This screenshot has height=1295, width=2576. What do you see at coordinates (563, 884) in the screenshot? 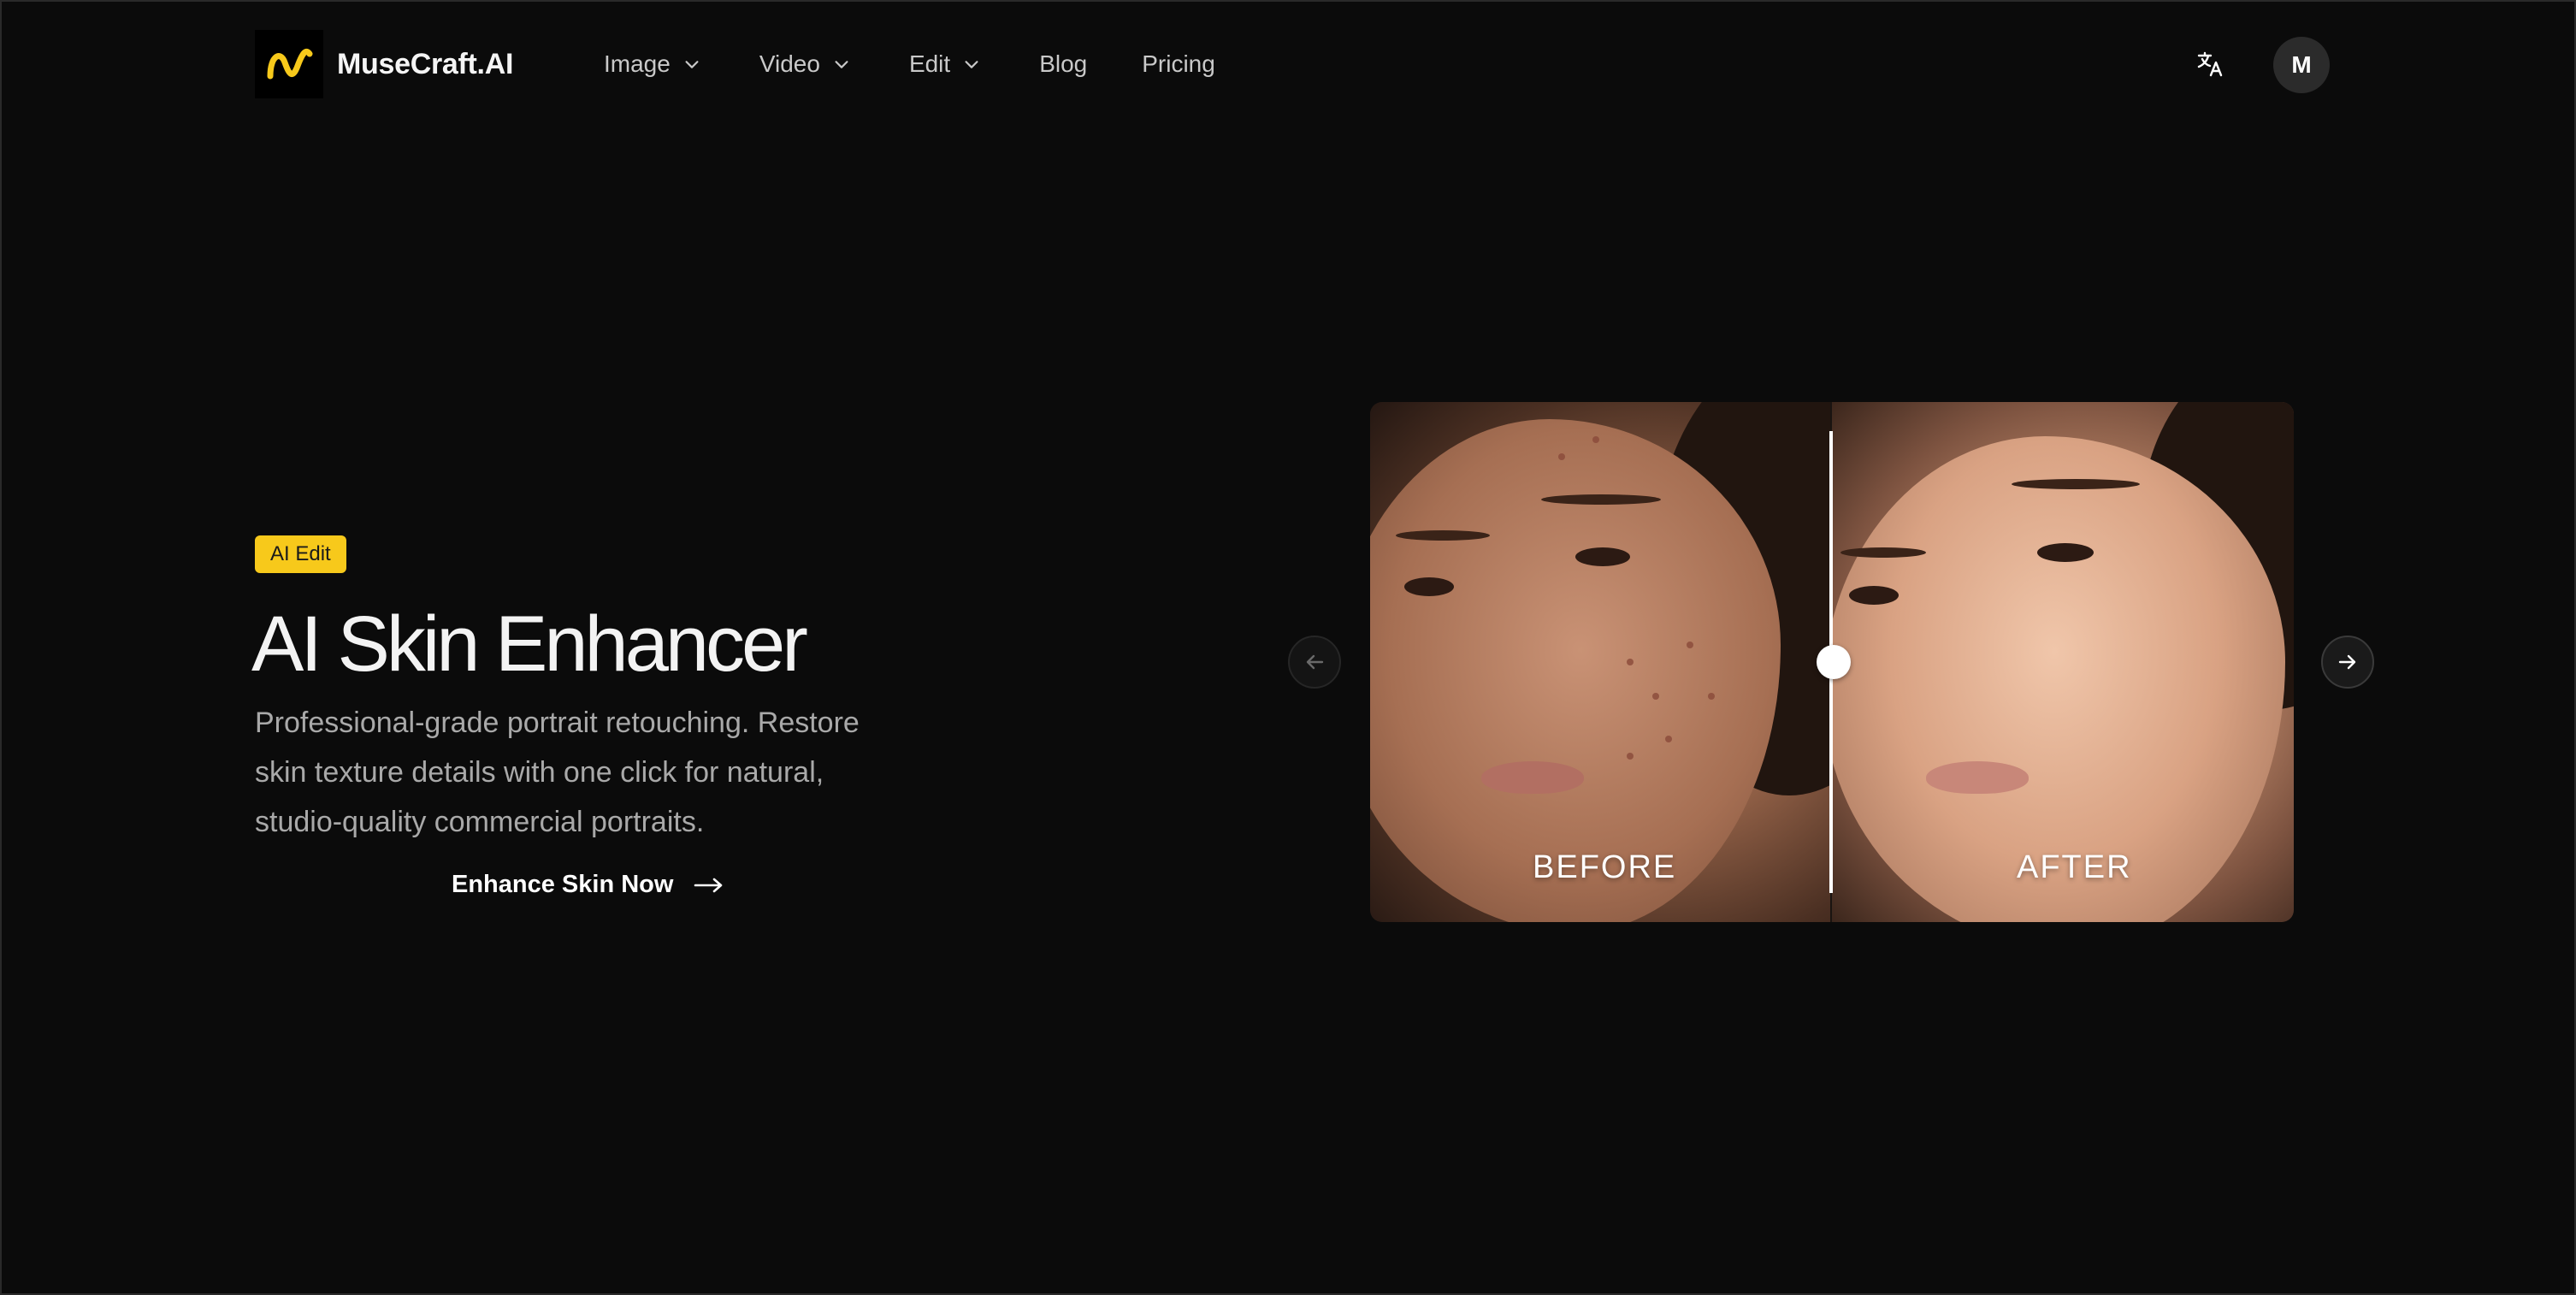
I see `cta-label: Enhance Skin Now` at bounding box center [563, 884].